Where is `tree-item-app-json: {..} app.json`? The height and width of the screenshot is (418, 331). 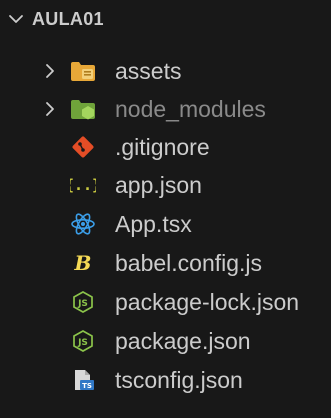 tree-item-app-json: {..} app.json is located at coordinates (165, 185).